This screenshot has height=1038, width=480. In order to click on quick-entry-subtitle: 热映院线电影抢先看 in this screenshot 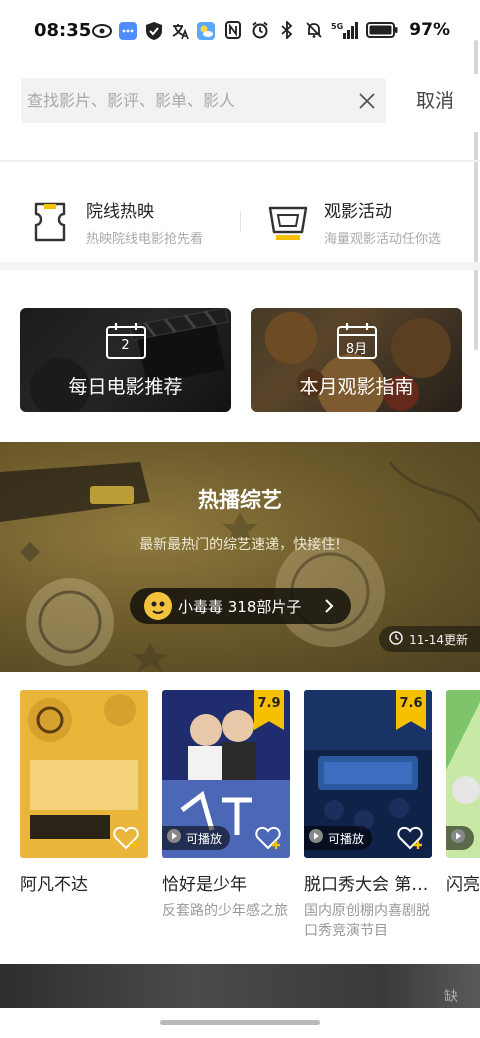, I will do `click(145, 239)`.